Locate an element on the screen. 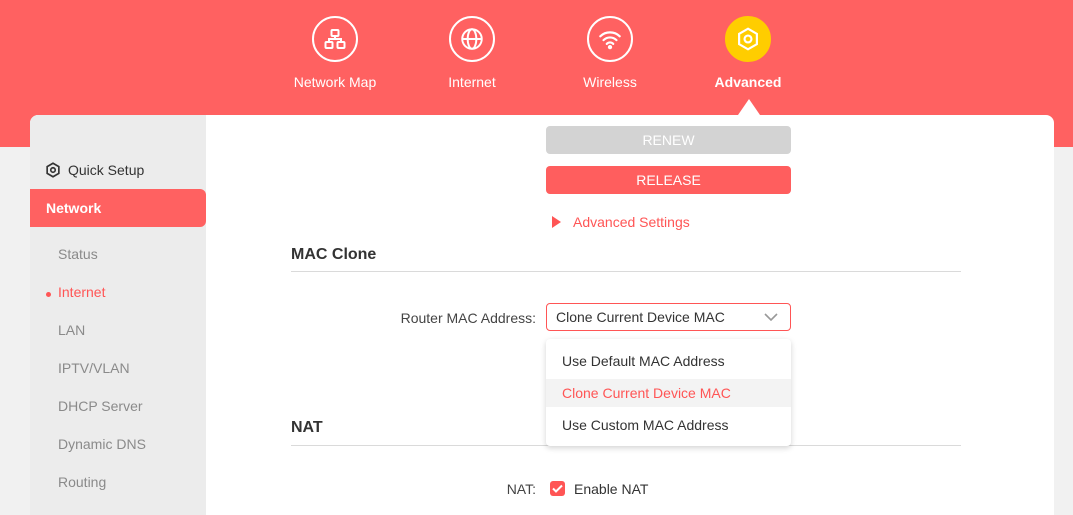  nav-label: Advanced is located at coordinates (748, 82).